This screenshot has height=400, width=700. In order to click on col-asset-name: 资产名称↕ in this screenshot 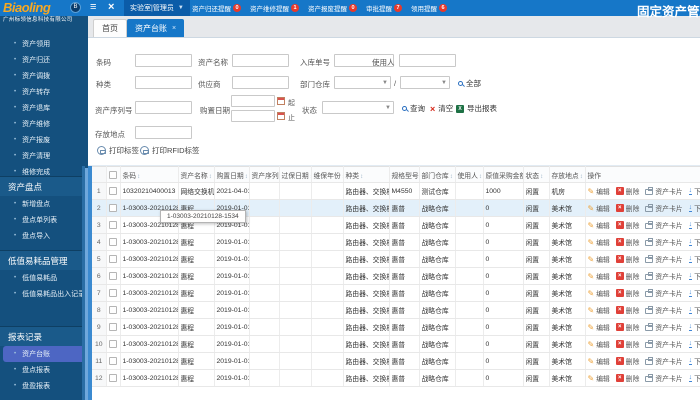, I will do `click(196, 174)`.